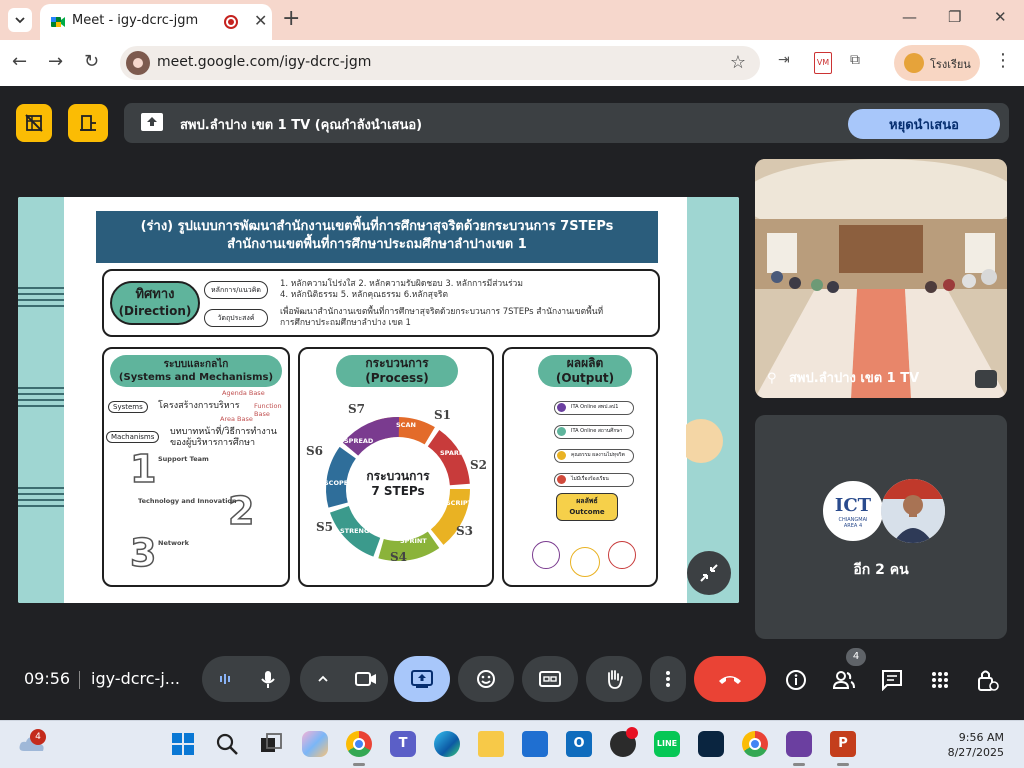 This screenshot has width=1024, height=768. I want to click on people-button, so click(844, 680).